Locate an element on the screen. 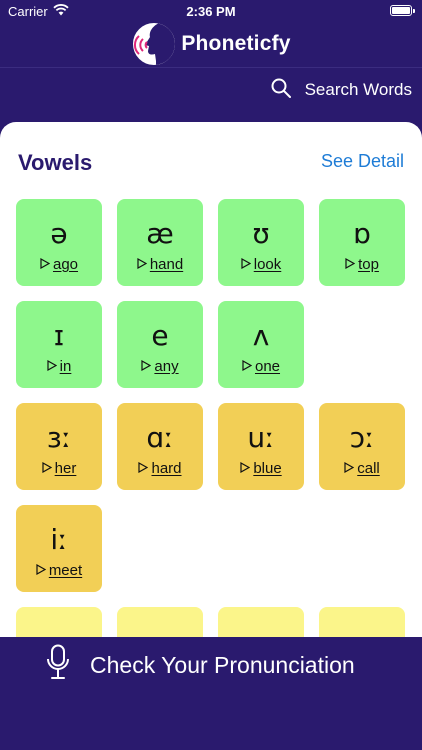  app-header: Phoneticfy is located at coordinates (211, 44).